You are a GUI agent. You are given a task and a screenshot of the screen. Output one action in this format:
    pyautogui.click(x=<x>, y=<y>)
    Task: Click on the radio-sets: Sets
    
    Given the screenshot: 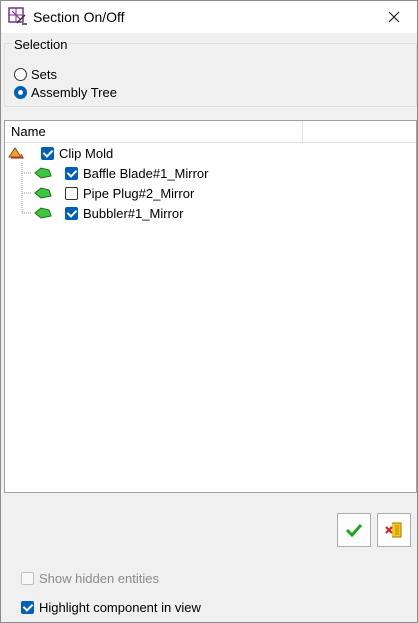 What is the action you would take?
    pyautogui.click(x=35, y=74)
    